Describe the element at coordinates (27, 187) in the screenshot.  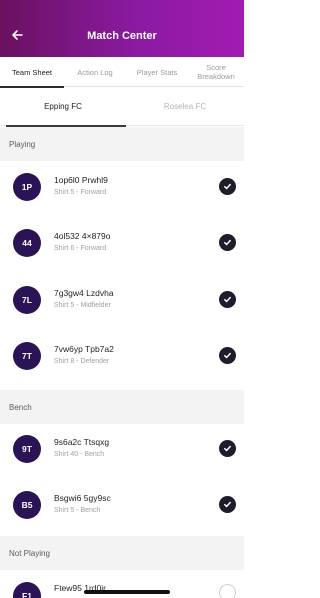
I see `avatar: 1P` at that location.